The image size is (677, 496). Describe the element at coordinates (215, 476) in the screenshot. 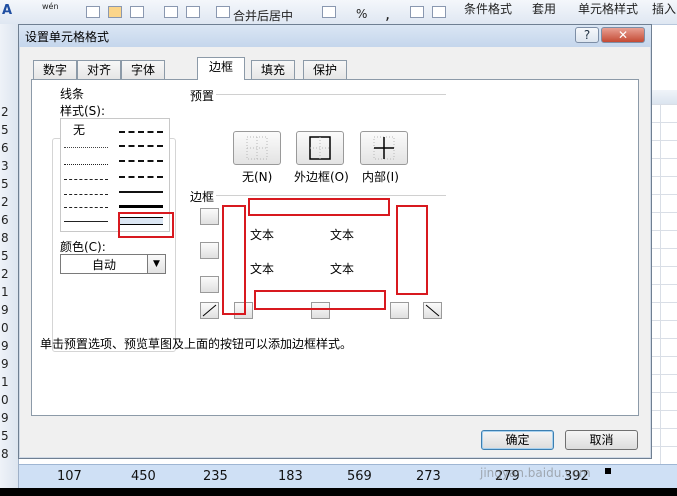

I see `cell-value: 235` at that location.